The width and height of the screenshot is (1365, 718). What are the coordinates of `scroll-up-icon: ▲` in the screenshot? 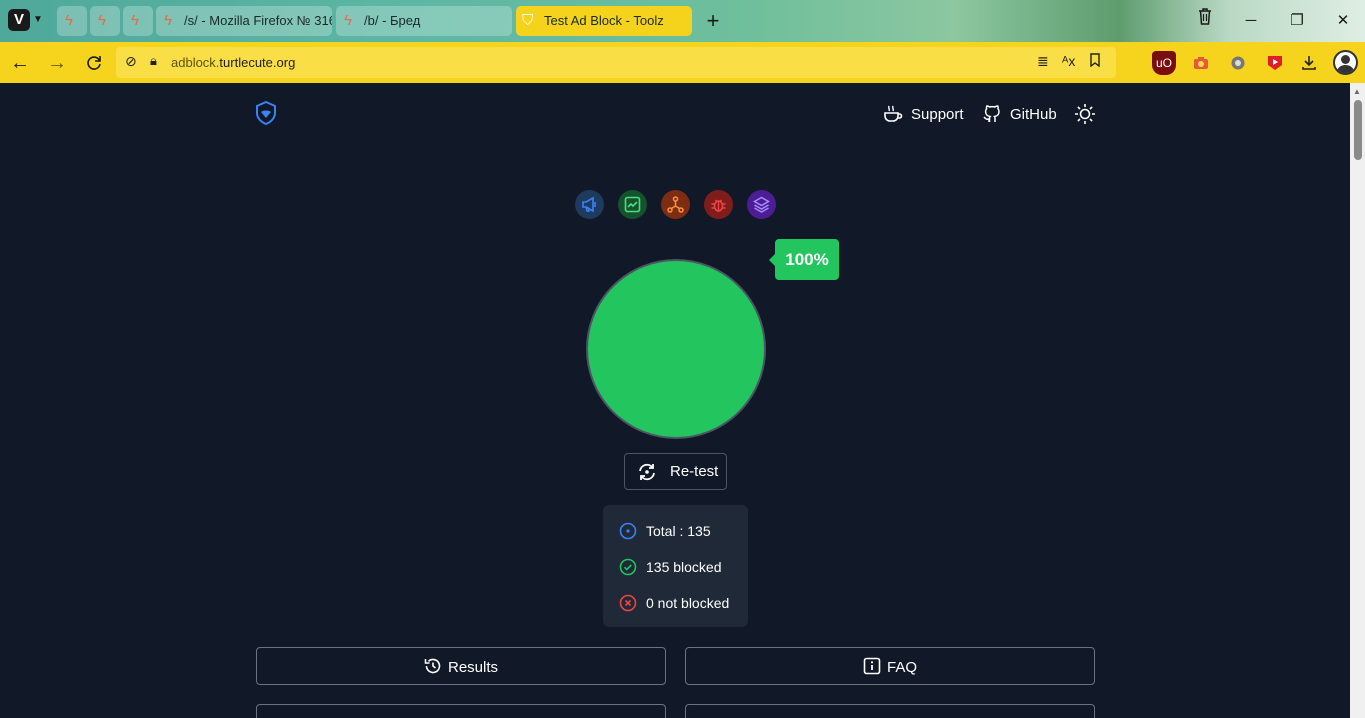 It's located at (1357, 91).